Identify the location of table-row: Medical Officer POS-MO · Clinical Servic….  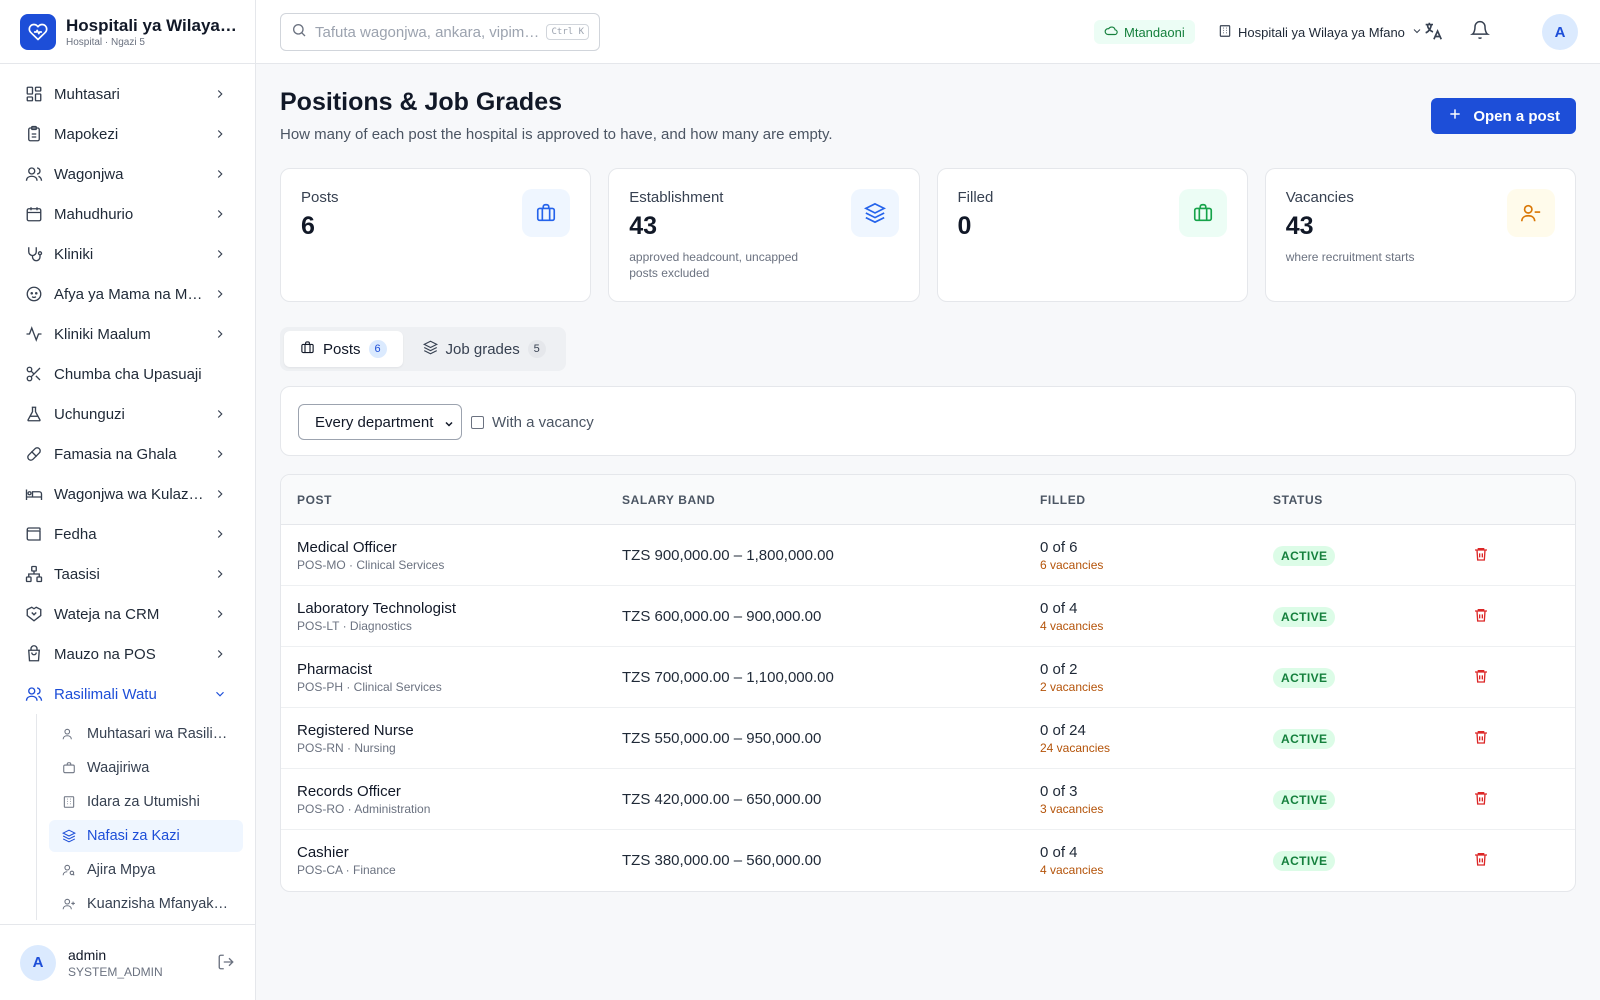
(928, 555).